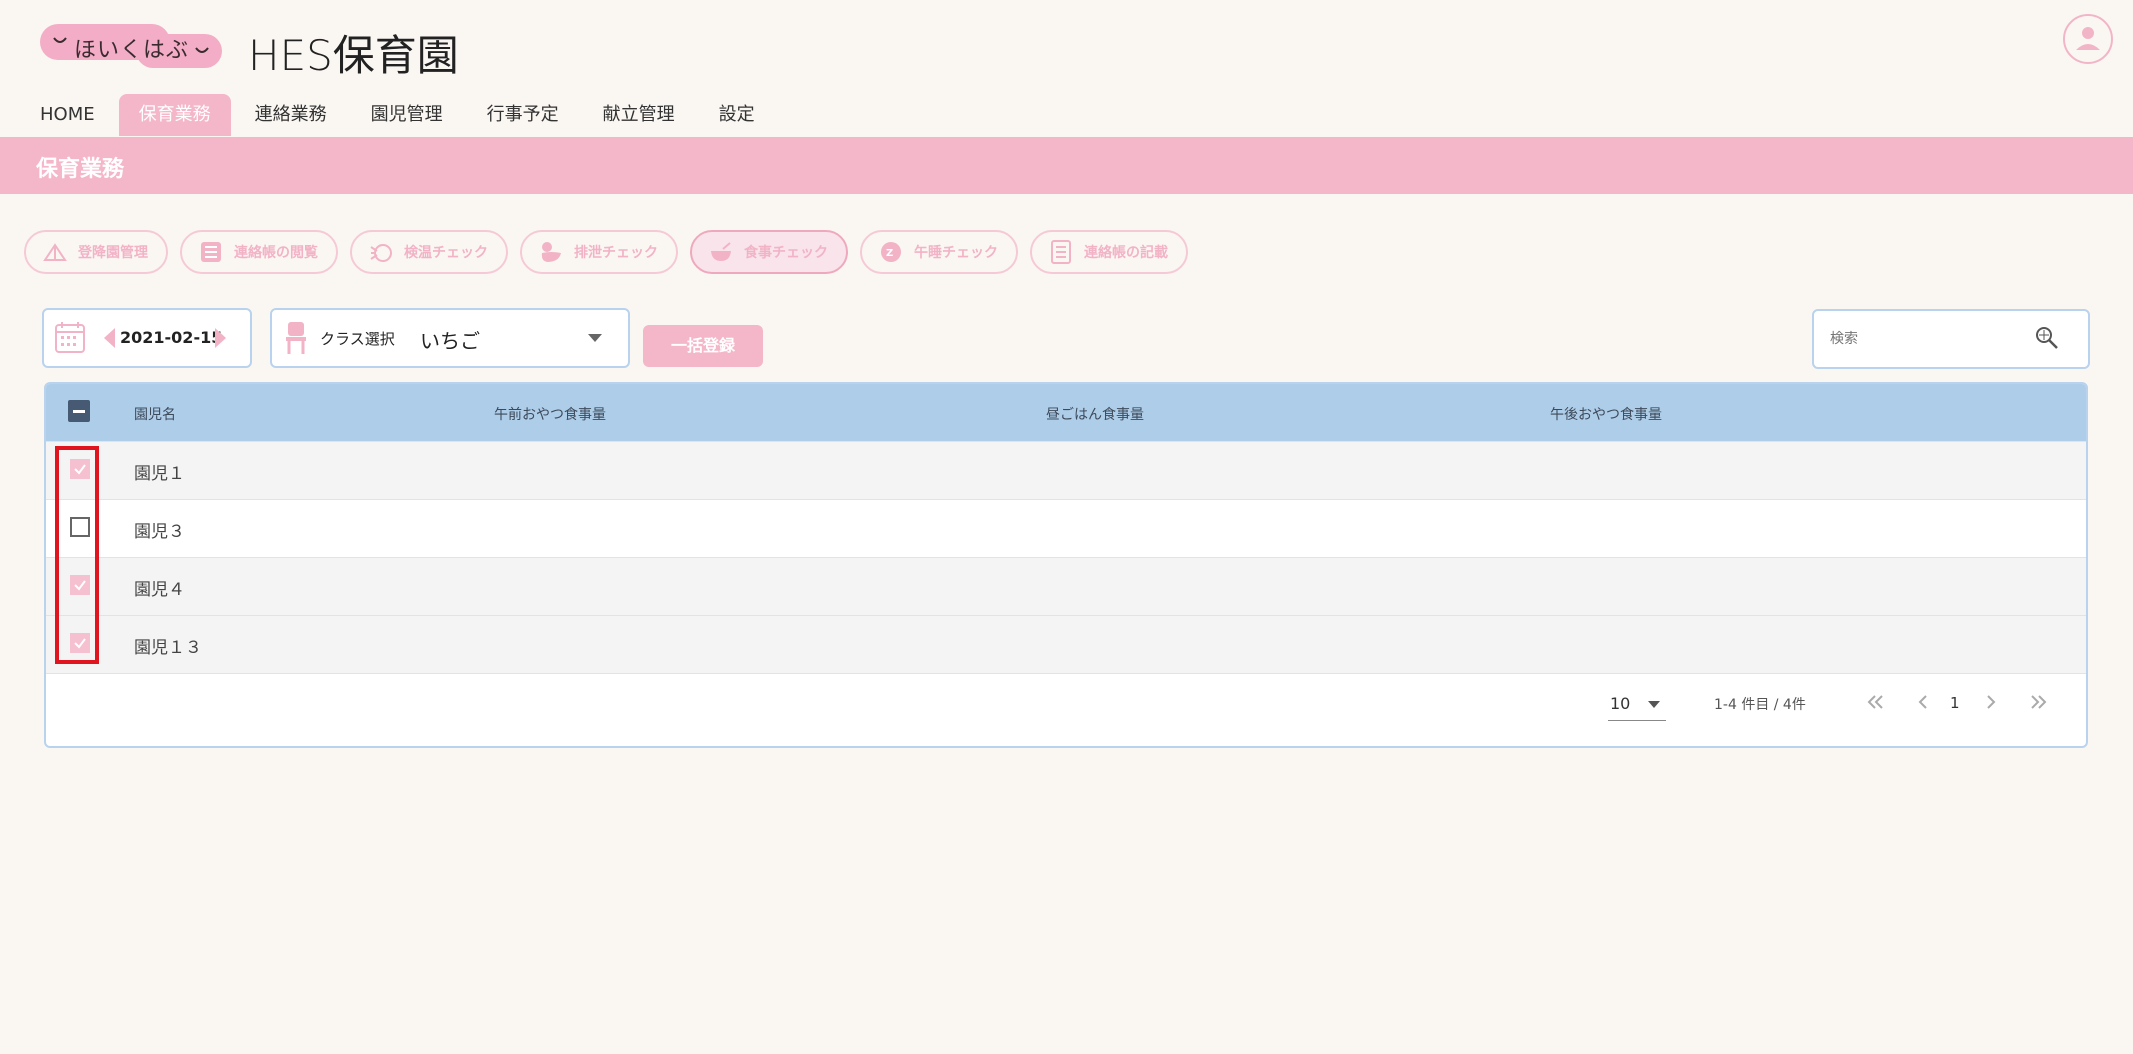 The height and width of the screenshot is (1054, 2133). I want to click on page-title: HES保育園, so click(353, 55).